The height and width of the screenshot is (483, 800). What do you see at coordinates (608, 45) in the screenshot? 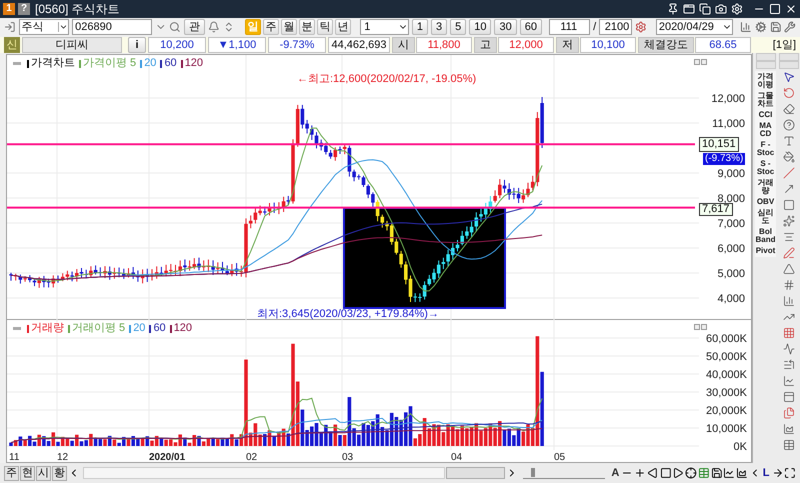
I see `field-value: 10,100` at bounding box center [608, 45].